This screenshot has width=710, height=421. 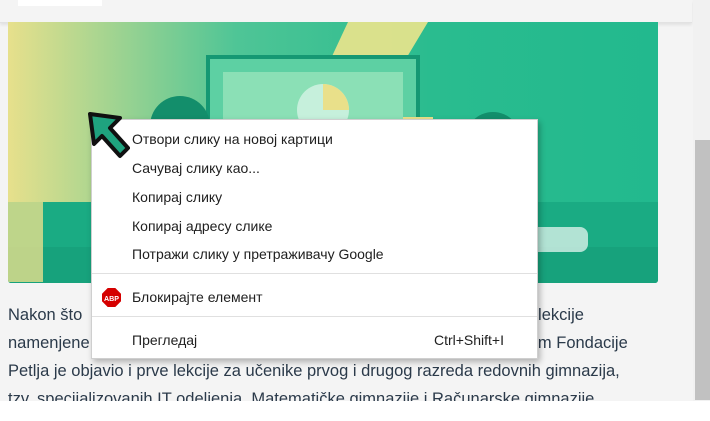 What do you see at coordinates (314, 197) in the screenshot?
I see `menu-copy-image: Копирај слику` at bounding box center [314, 197].